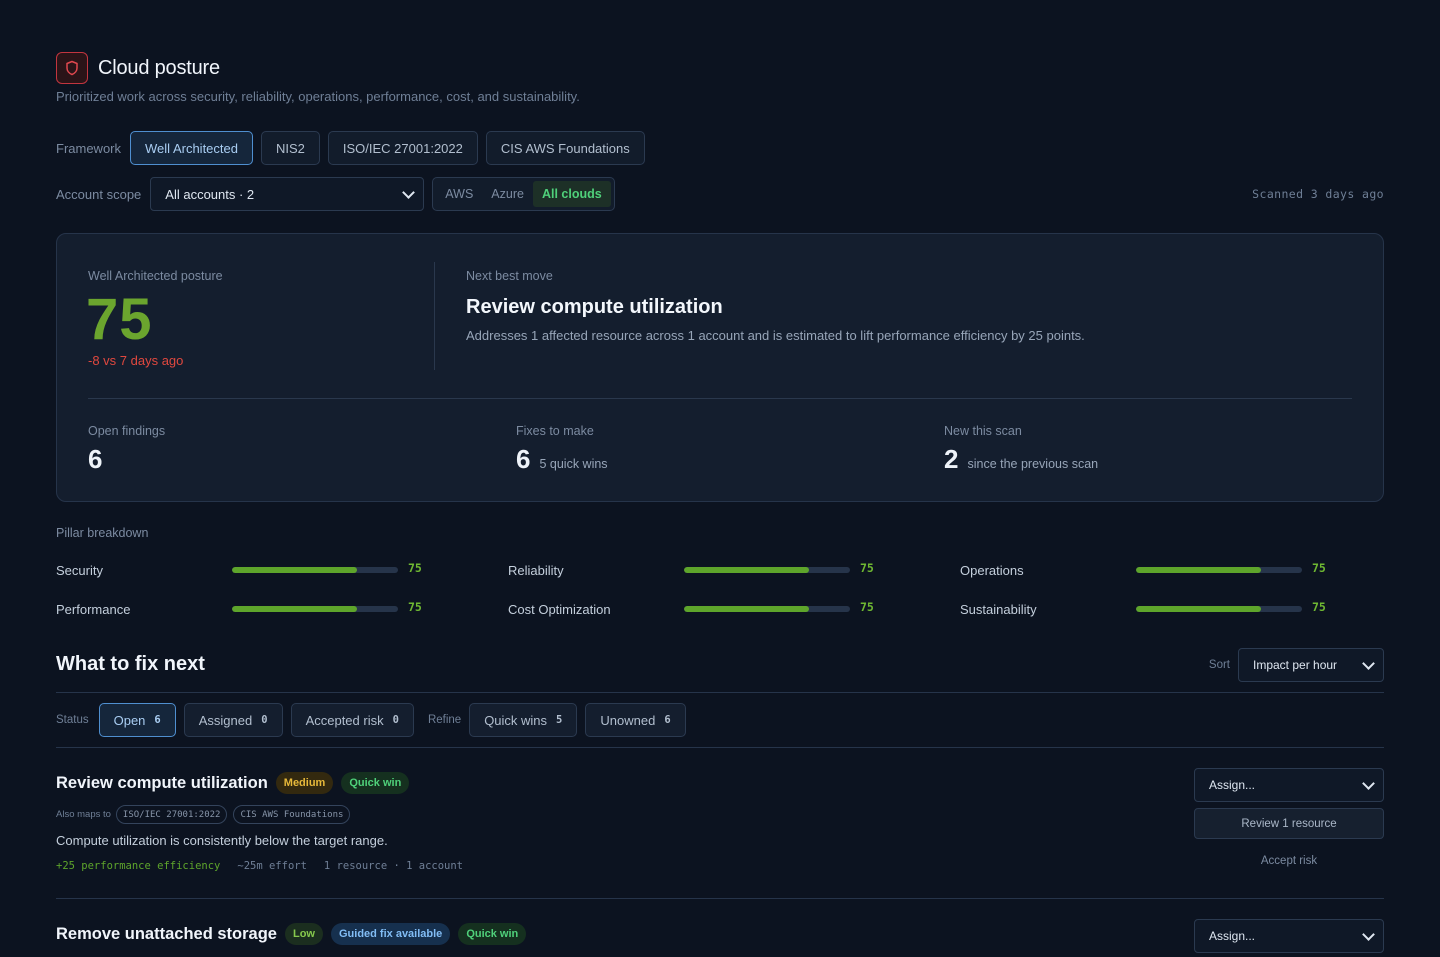 This screenshot has height=957, width=1440. I want to click on finding-scope: 1 resource · 1 account, so click(393, 866).